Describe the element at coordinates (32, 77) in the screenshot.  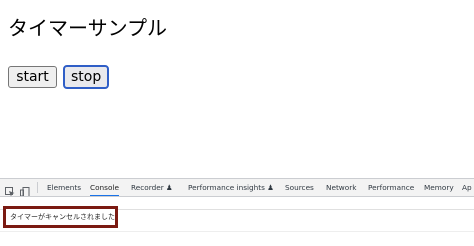
I see `start-button: start` at that location.